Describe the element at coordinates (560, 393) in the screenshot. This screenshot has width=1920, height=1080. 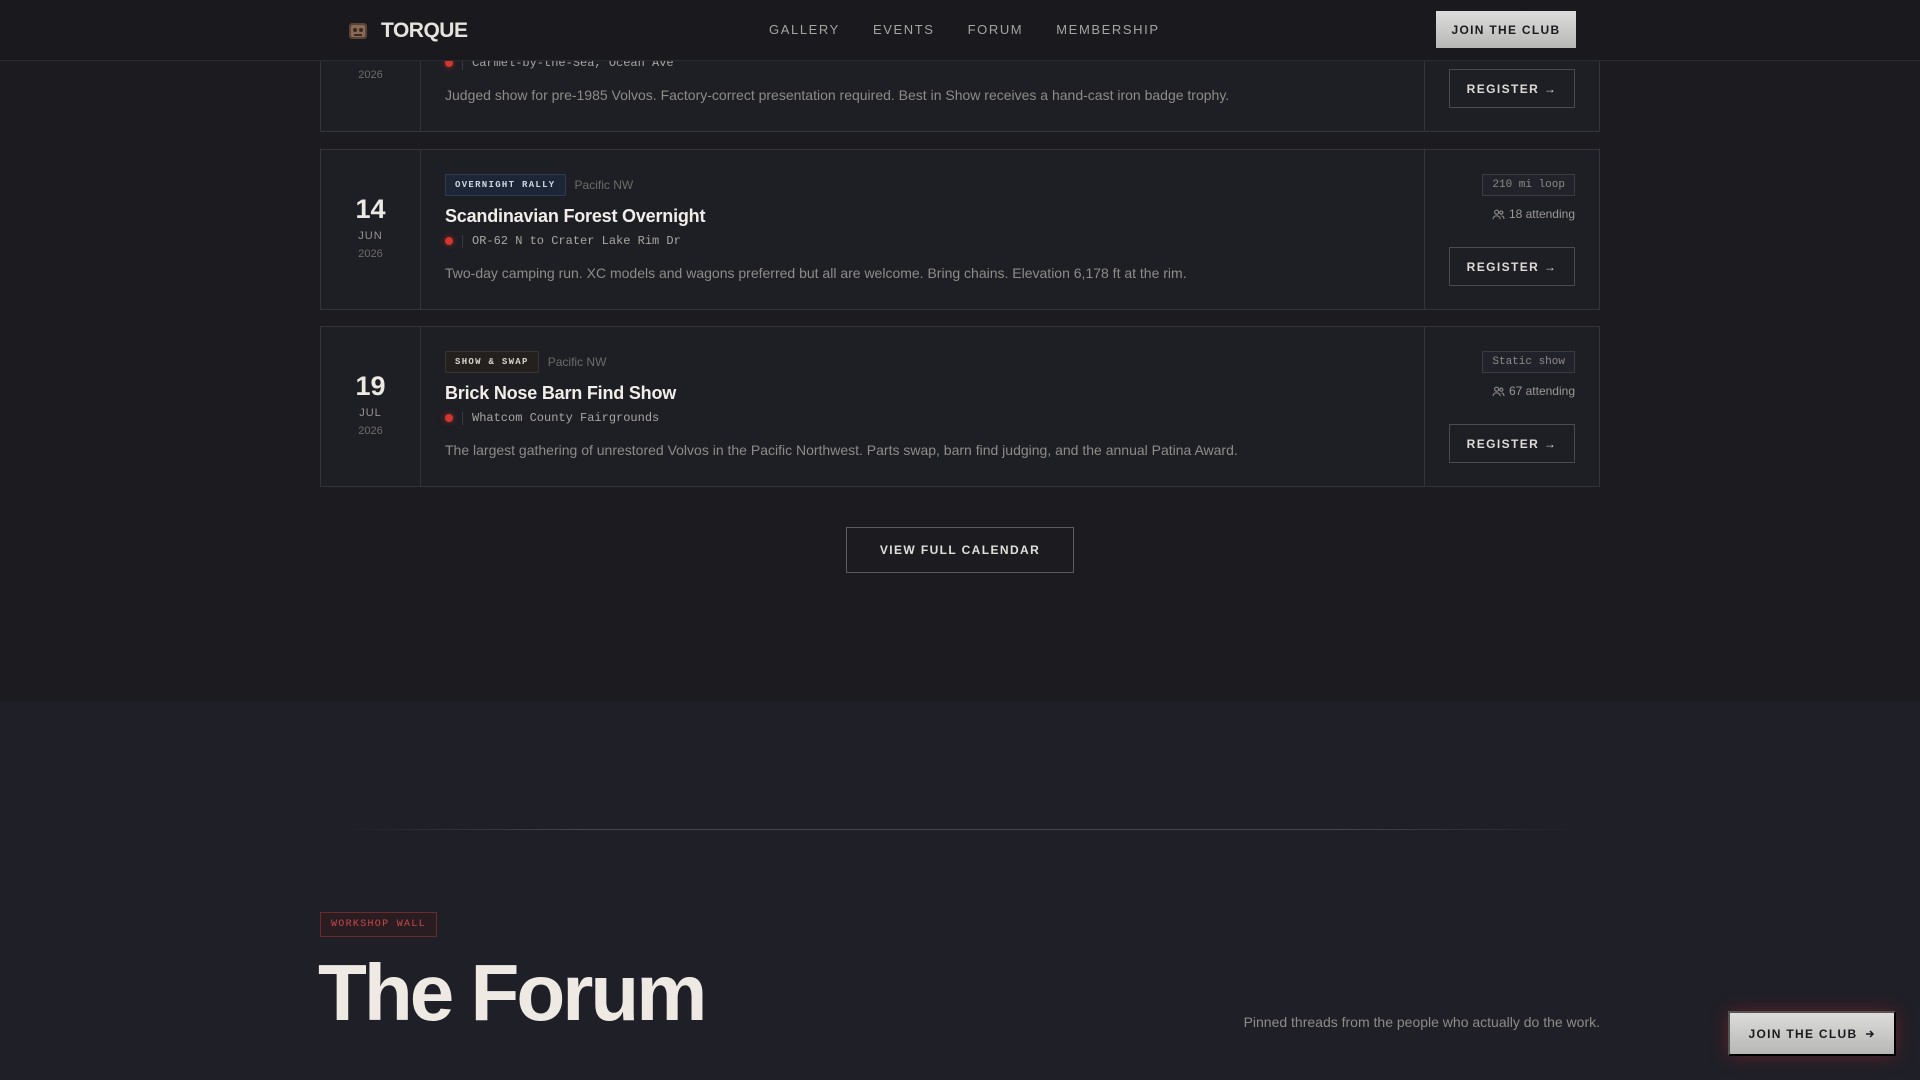
I see `event-title: Brick Nose Barn Find Show` at that location.